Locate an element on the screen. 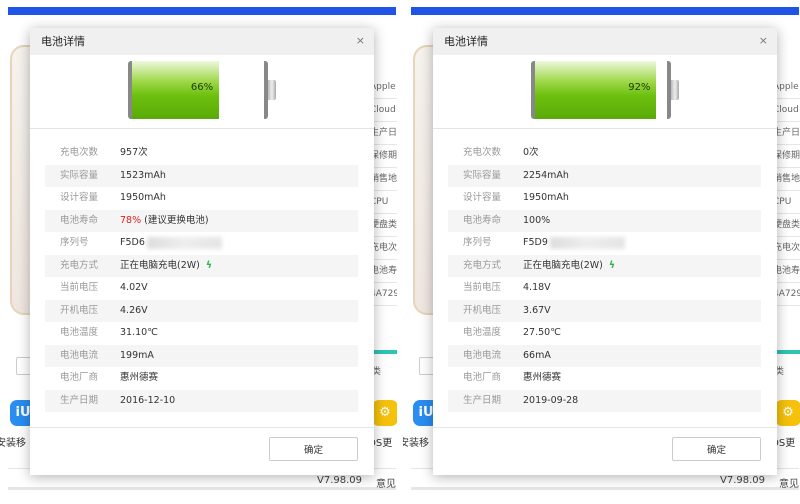 The width and height of the screenshot is (800, 504). info-row: 电池温度 31.10℃ is located at coordinates (201, 333).